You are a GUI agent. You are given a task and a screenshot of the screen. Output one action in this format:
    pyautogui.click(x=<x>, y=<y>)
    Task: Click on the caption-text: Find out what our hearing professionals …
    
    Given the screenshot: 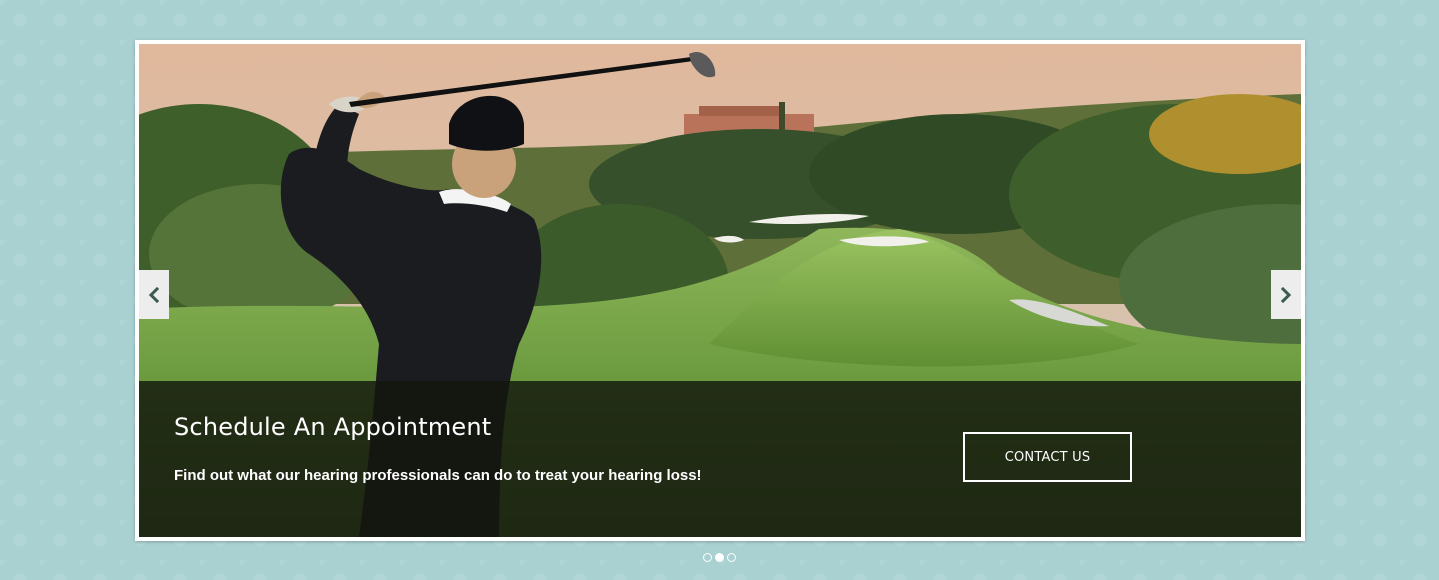 What is the action you would take?
    pyautogui.click(x=438, y=475)
    